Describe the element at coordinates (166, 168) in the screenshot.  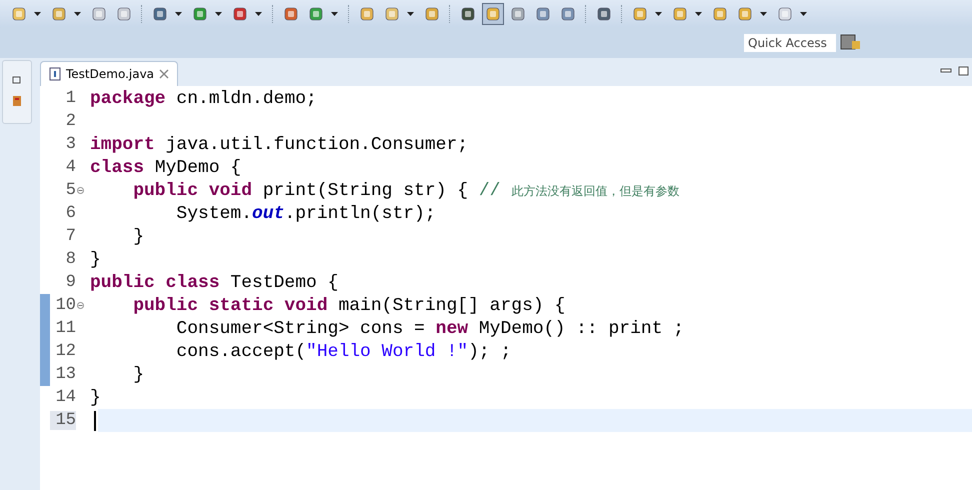
I see `code-line: class MyDemo {` at that location.